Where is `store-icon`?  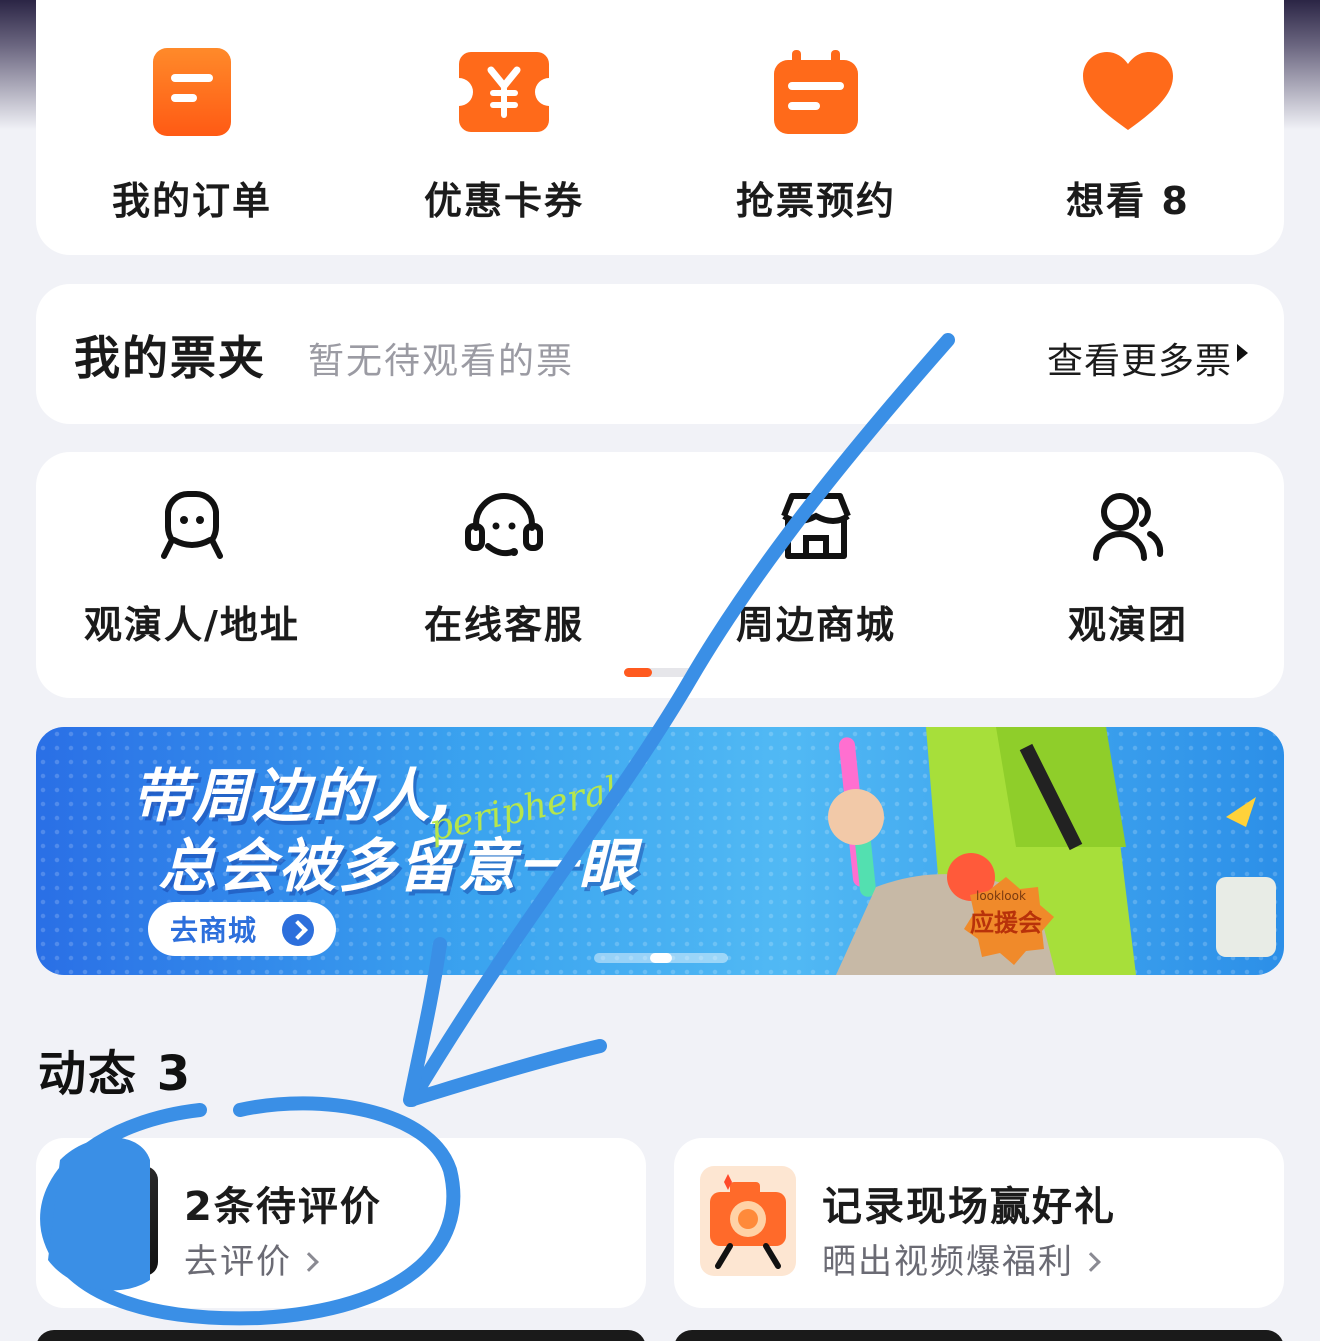
store-icon is located at coordinates (816, 526).